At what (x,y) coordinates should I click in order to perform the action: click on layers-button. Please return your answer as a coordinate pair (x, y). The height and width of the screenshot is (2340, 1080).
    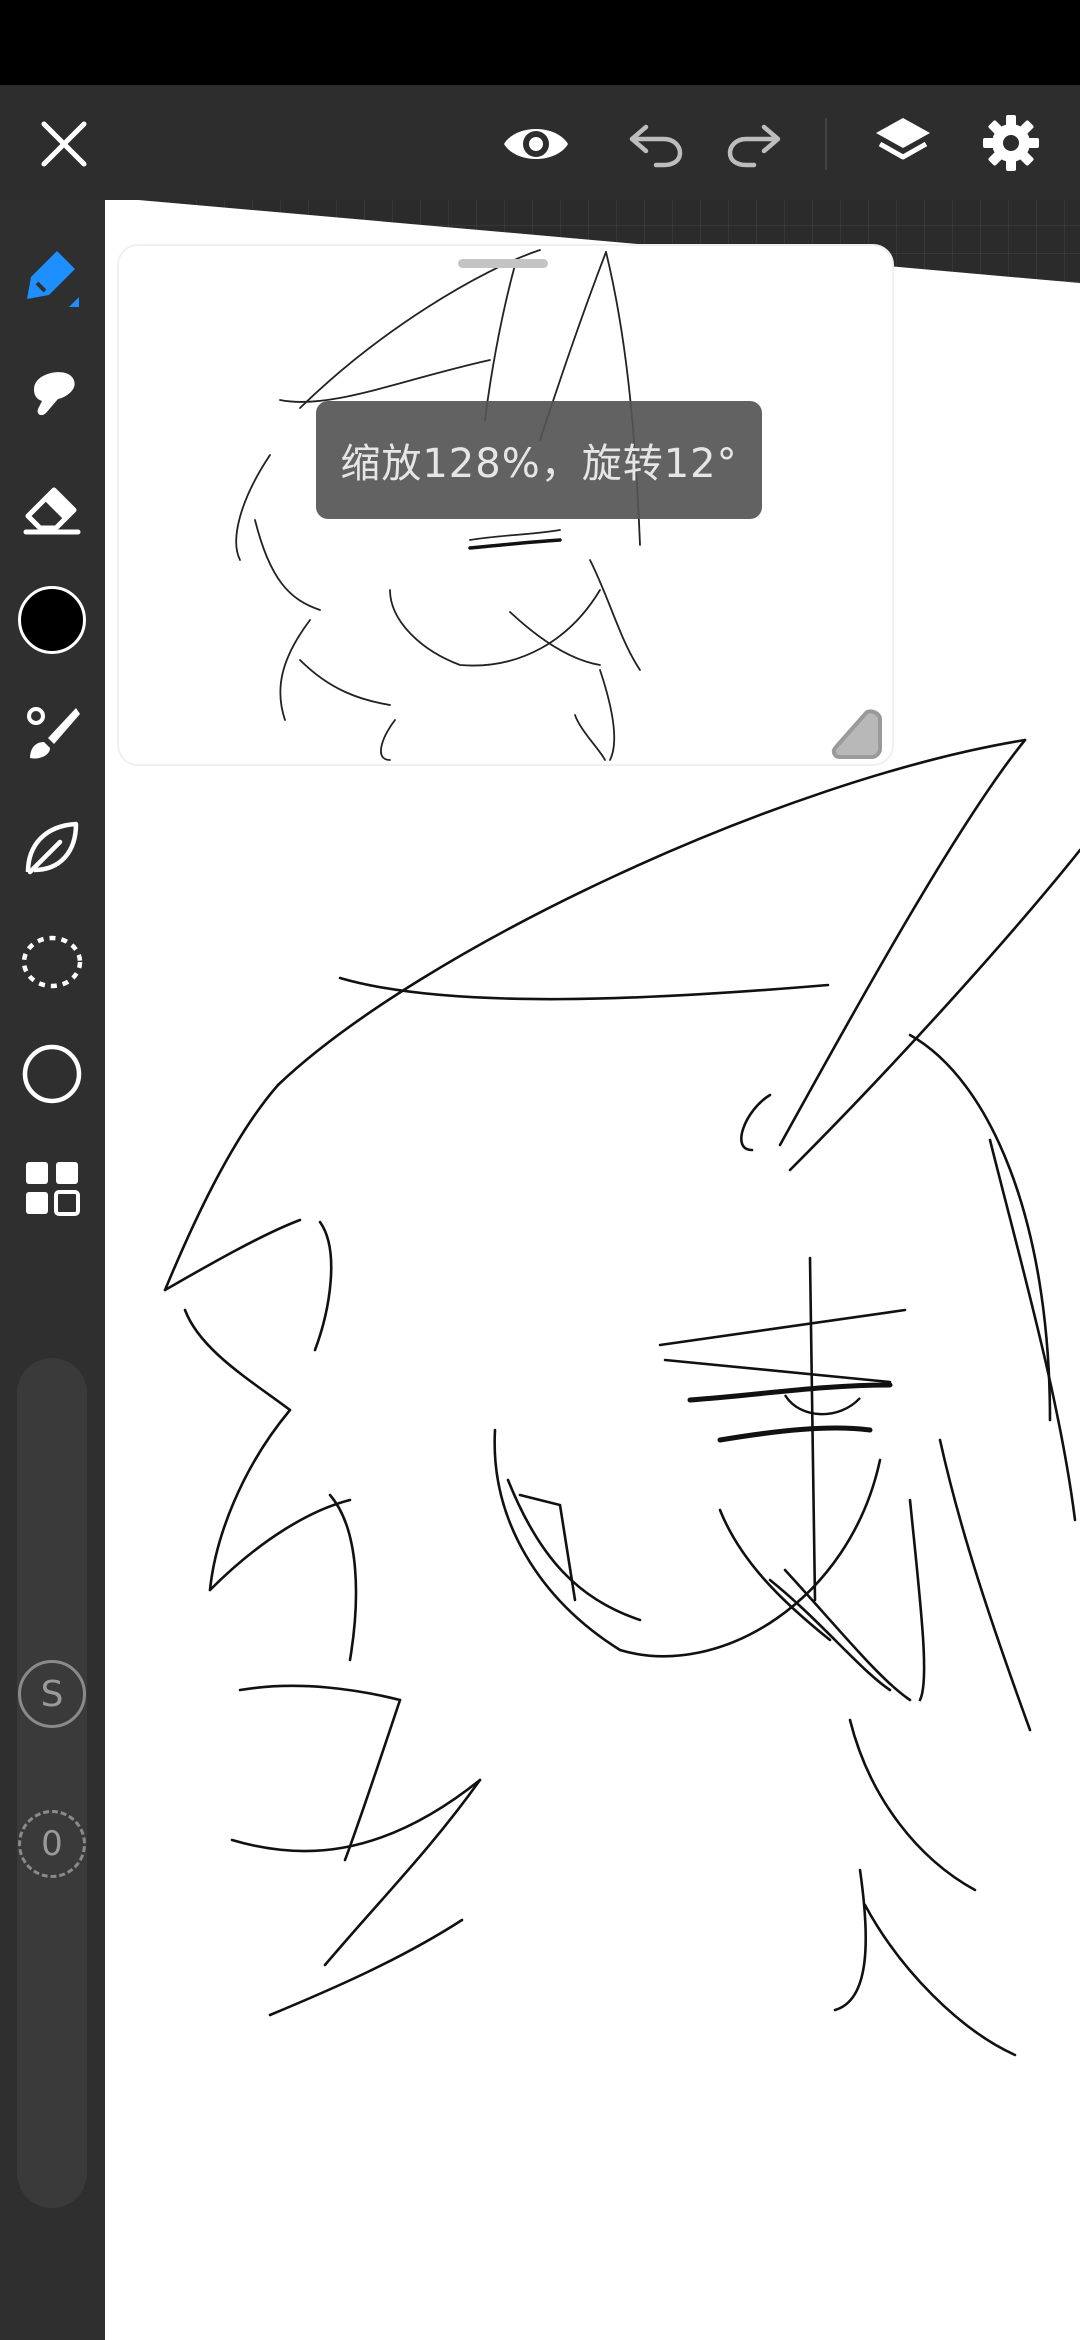
    Looking at the image, I should click on (903, 143).